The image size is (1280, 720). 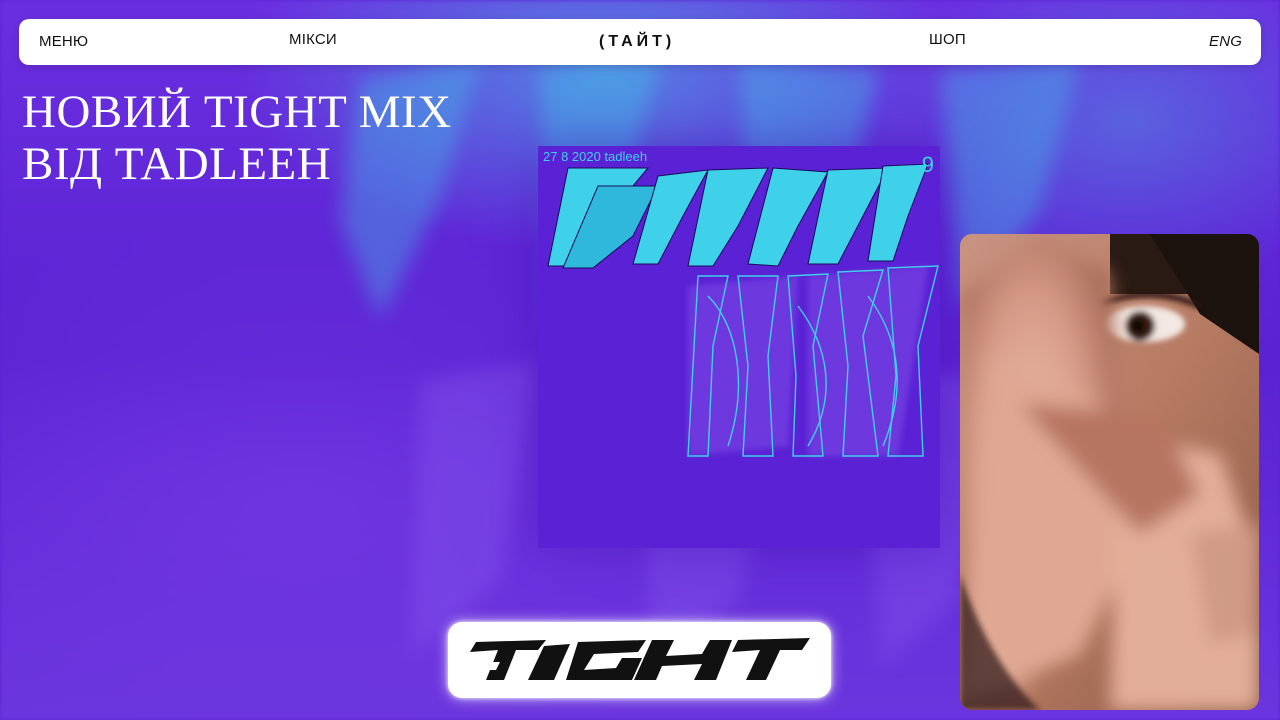 I want to click on headline-line-2: ВІД TADLEEH, so click(x=177, y=164).